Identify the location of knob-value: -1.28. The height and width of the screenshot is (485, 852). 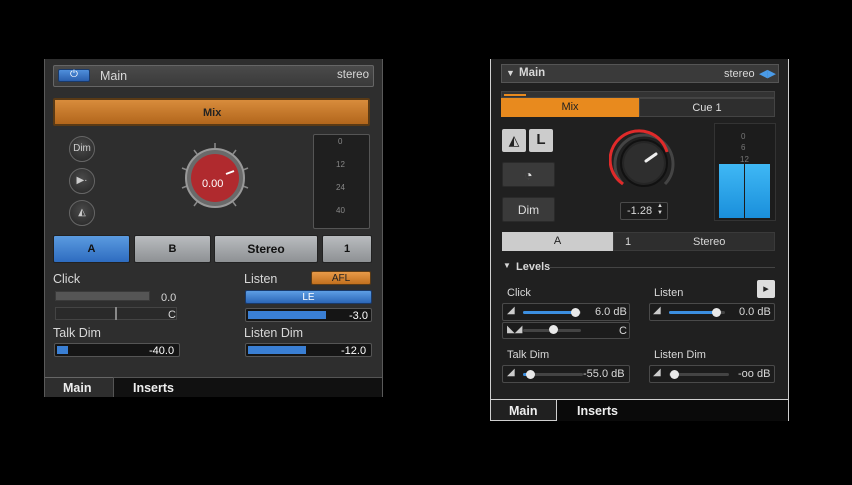
(640, 211).